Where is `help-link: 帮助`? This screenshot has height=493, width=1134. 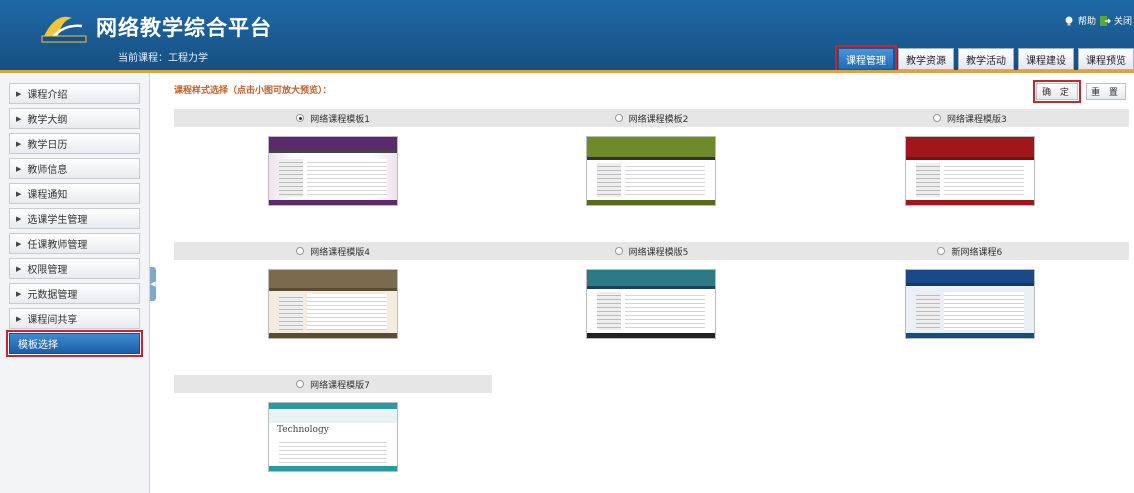
help-link: 帮助 is located at coordinates (1079, 20).